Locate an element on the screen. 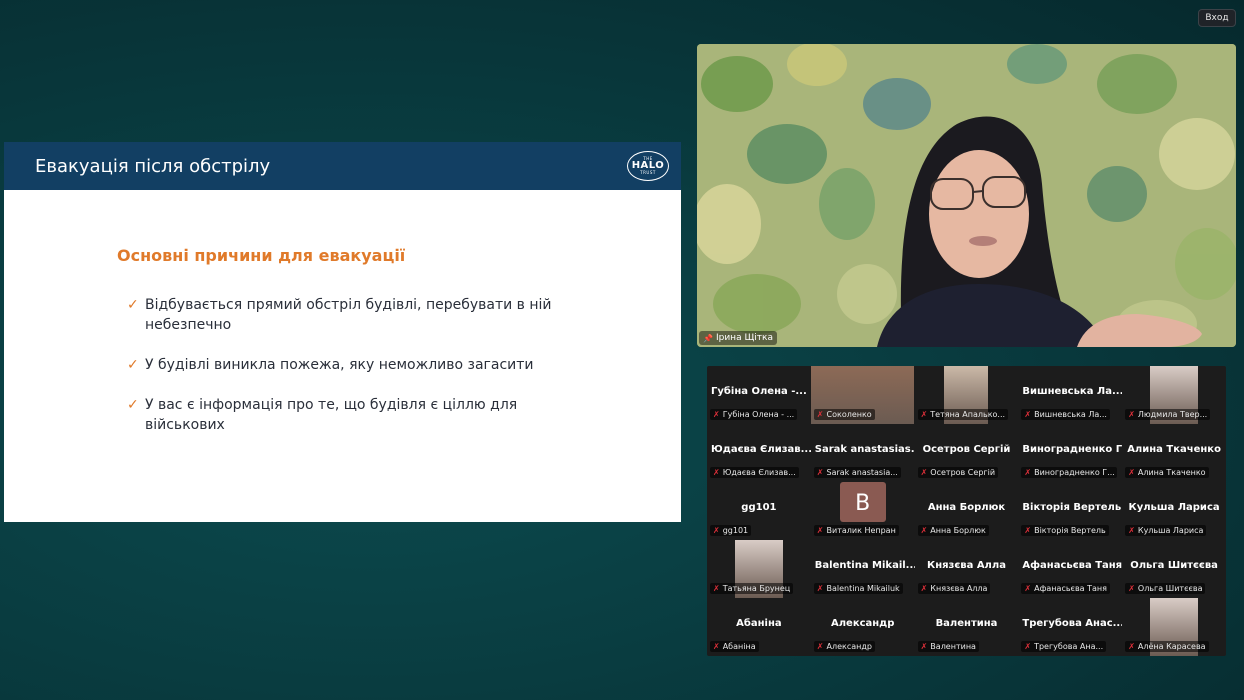  participant-display-name: Алина Ткаченко is located at coordinates (1174, 449).